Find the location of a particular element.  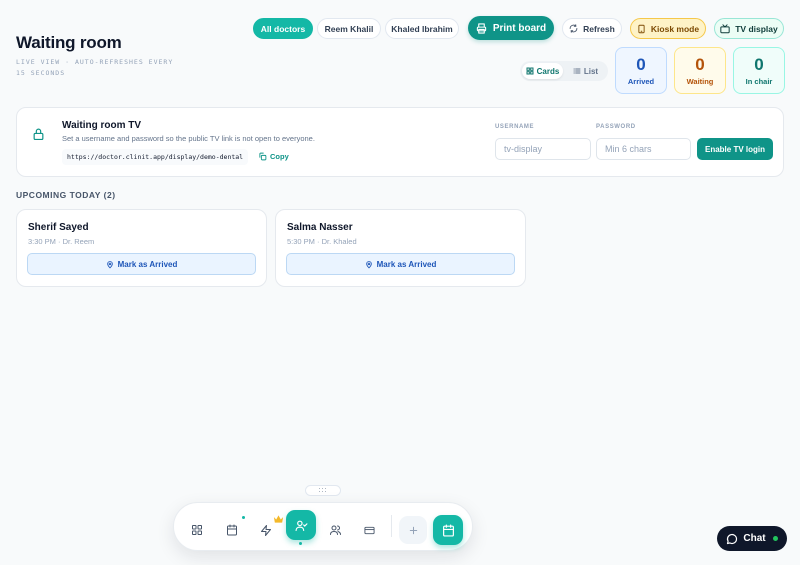

add-button is located at coordinates (413, 530).